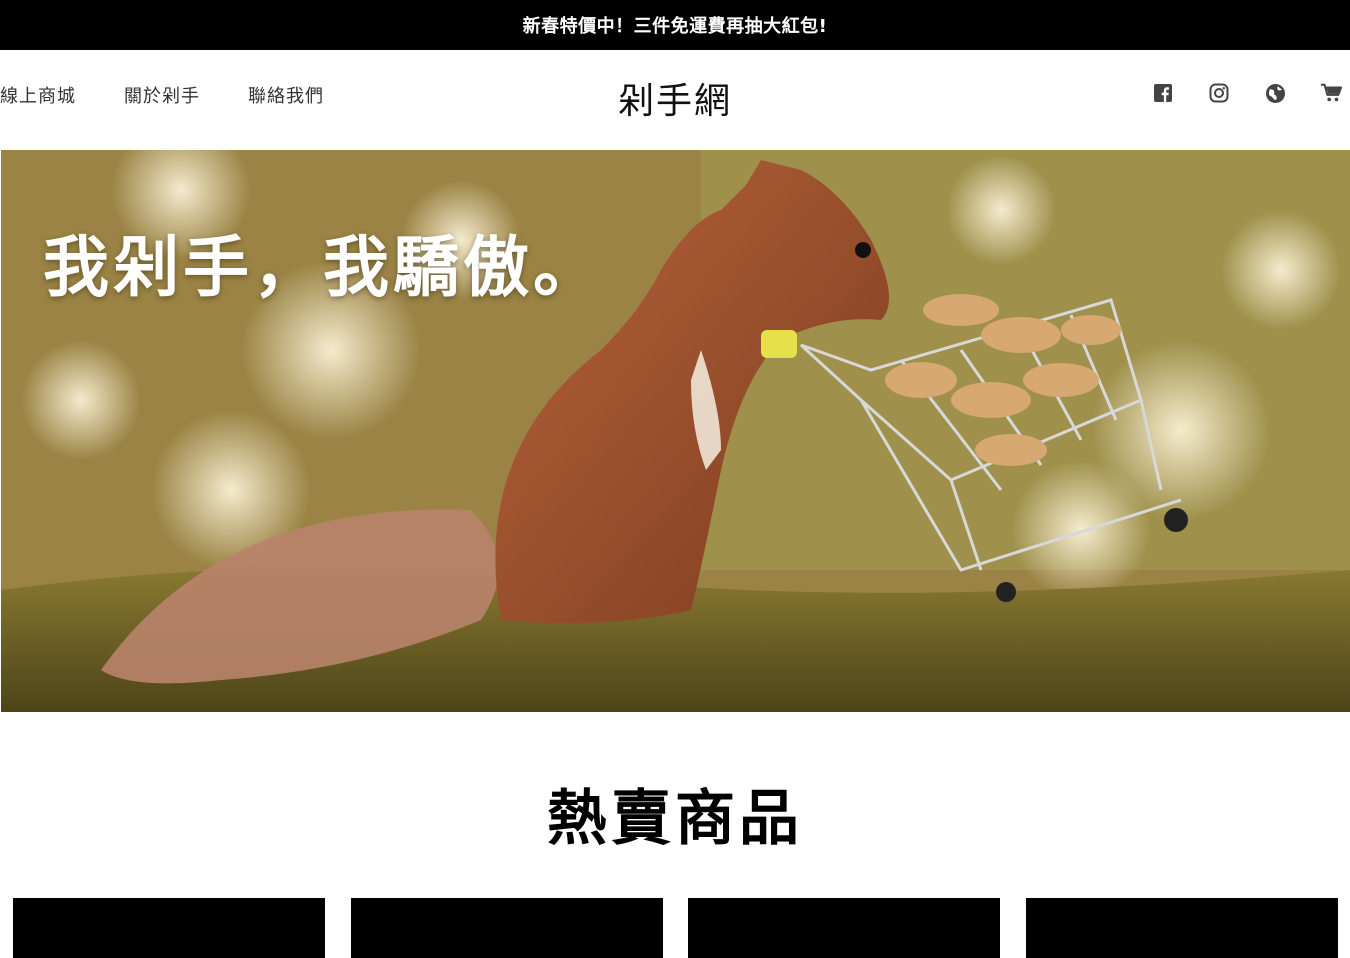 This screenshot has width=1350, height=958. I want to click on instagram-icon, so click(1219, 93).